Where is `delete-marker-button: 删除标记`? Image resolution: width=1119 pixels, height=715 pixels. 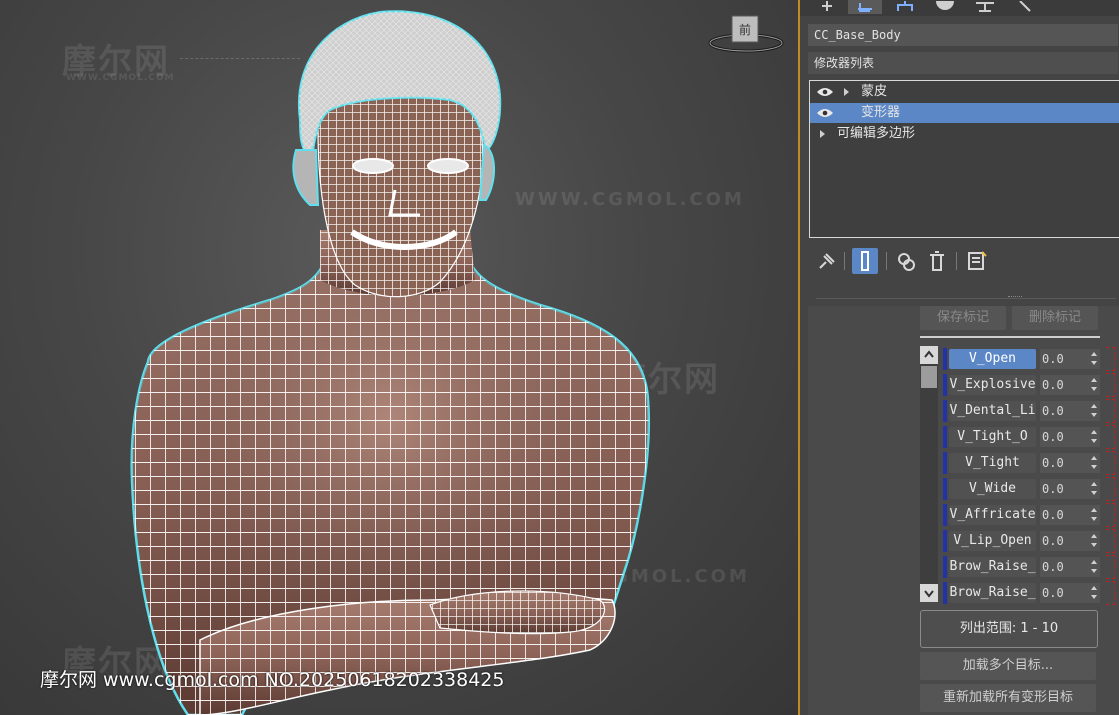 delete-marker-button: 删除标记 is located at coordinates (1055, 318).